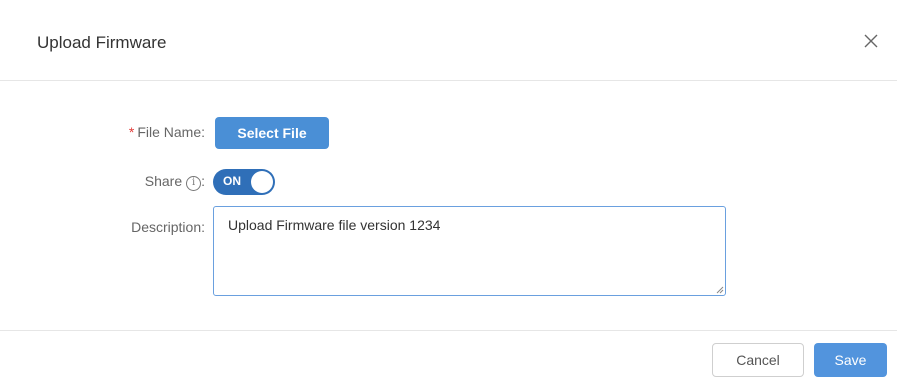 The width and height of the screenshot is (897, 387). What do you see at coordinates (850, 360) in the screenshot?
I see `save-button: Save` at bounding box center [850, 360].